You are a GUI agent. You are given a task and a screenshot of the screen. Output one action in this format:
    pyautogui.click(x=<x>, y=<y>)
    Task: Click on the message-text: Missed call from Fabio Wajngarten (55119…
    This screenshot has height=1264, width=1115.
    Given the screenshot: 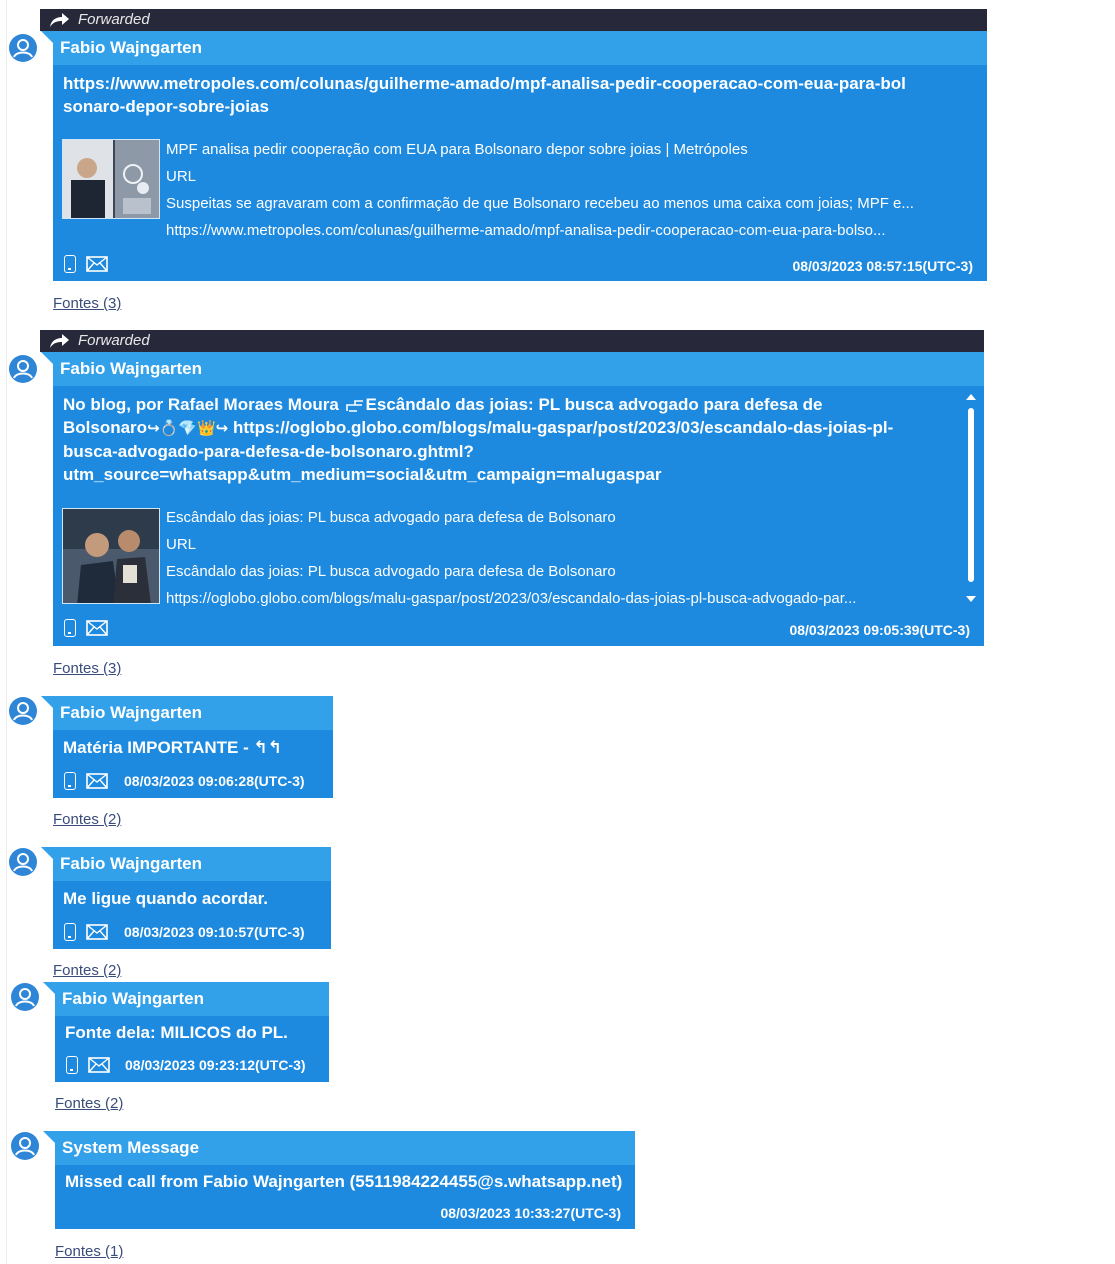 What is the action you would take?
    pyautogui.click(x=343, y=1181)
    